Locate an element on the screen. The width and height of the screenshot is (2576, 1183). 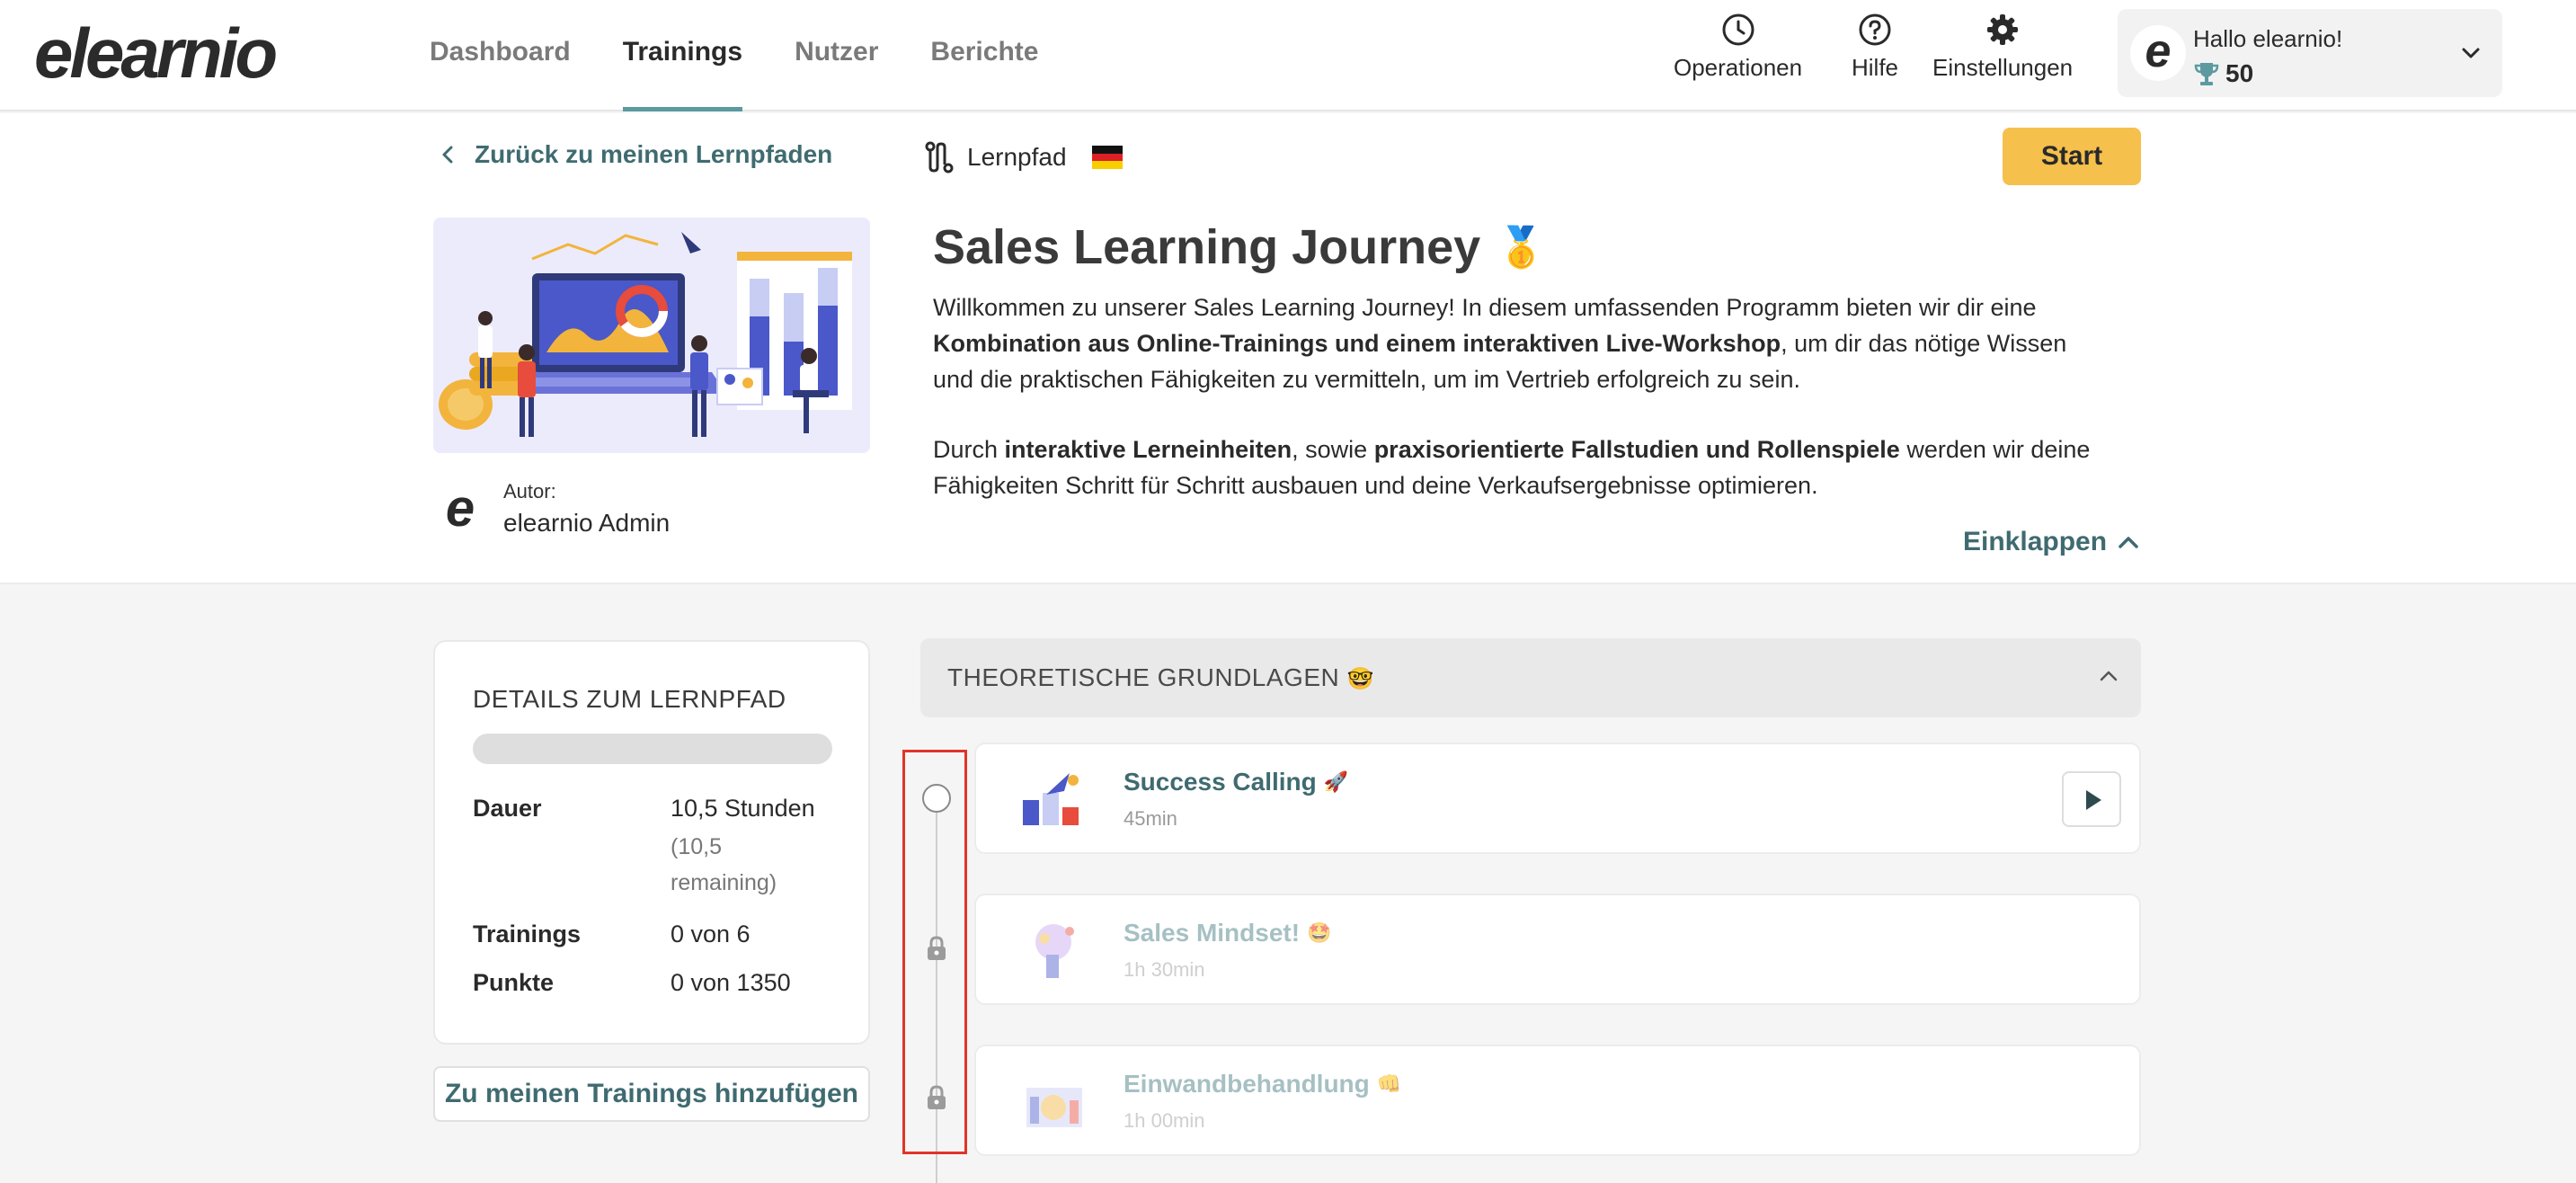
training-title: Success Calling 🚀 is located at coordinates (1236, 782).